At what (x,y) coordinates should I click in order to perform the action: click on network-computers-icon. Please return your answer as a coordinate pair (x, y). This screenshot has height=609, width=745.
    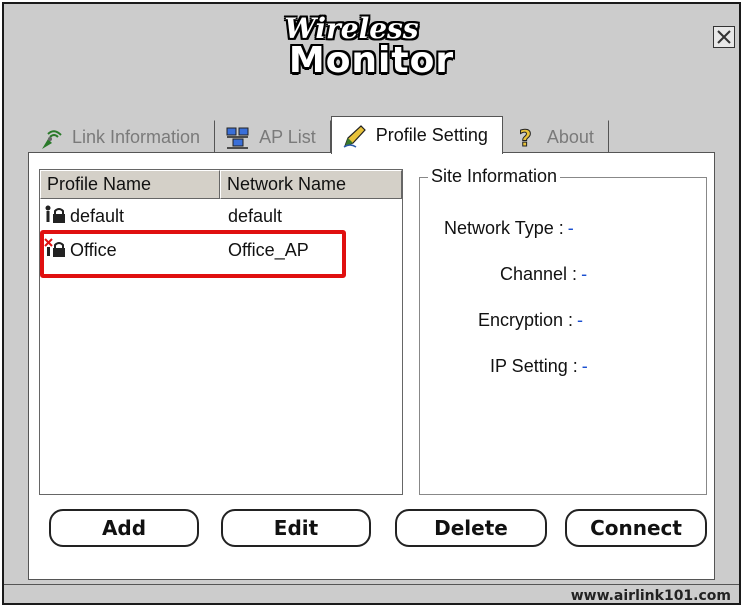
    Looking at the image, I should click on (238, 138).